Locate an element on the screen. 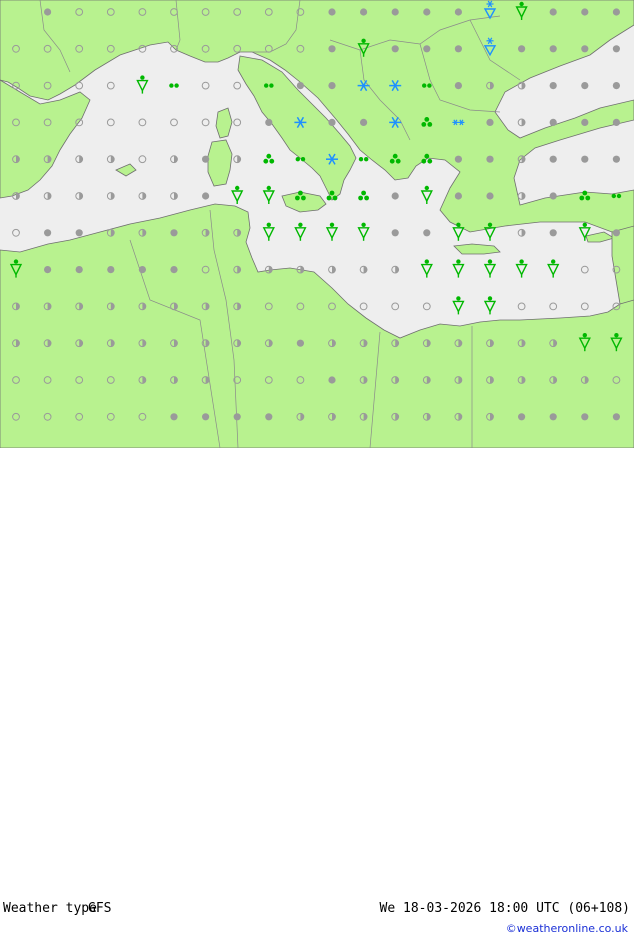  valid-time-label: We 18-03-2026 18:00 UTC (06+108) is located at coordinates (504, 908).